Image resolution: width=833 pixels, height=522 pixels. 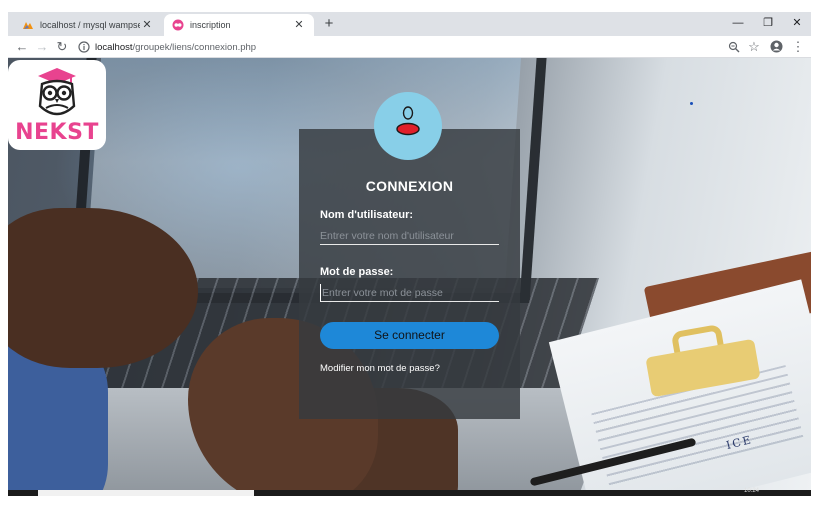 What do you see at coordinates (57, 132) in the screenshot?
I see `logo-text: NEKST` at bounding box center [57, 132].